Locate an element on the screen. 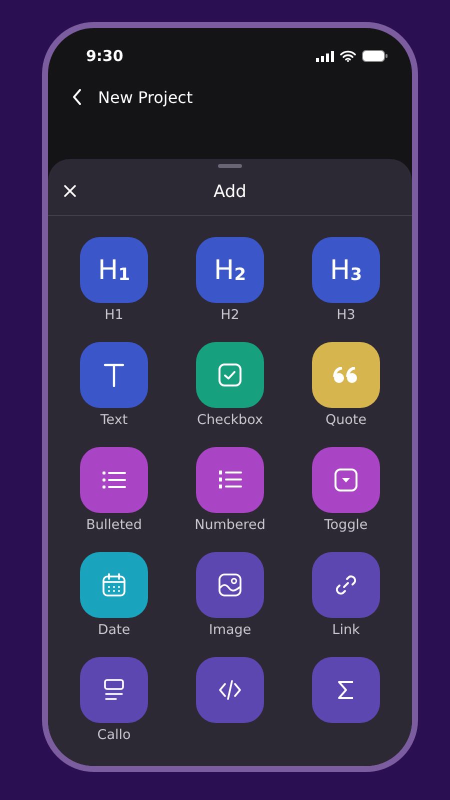  drag-handle is located at coordinates (230, 166).